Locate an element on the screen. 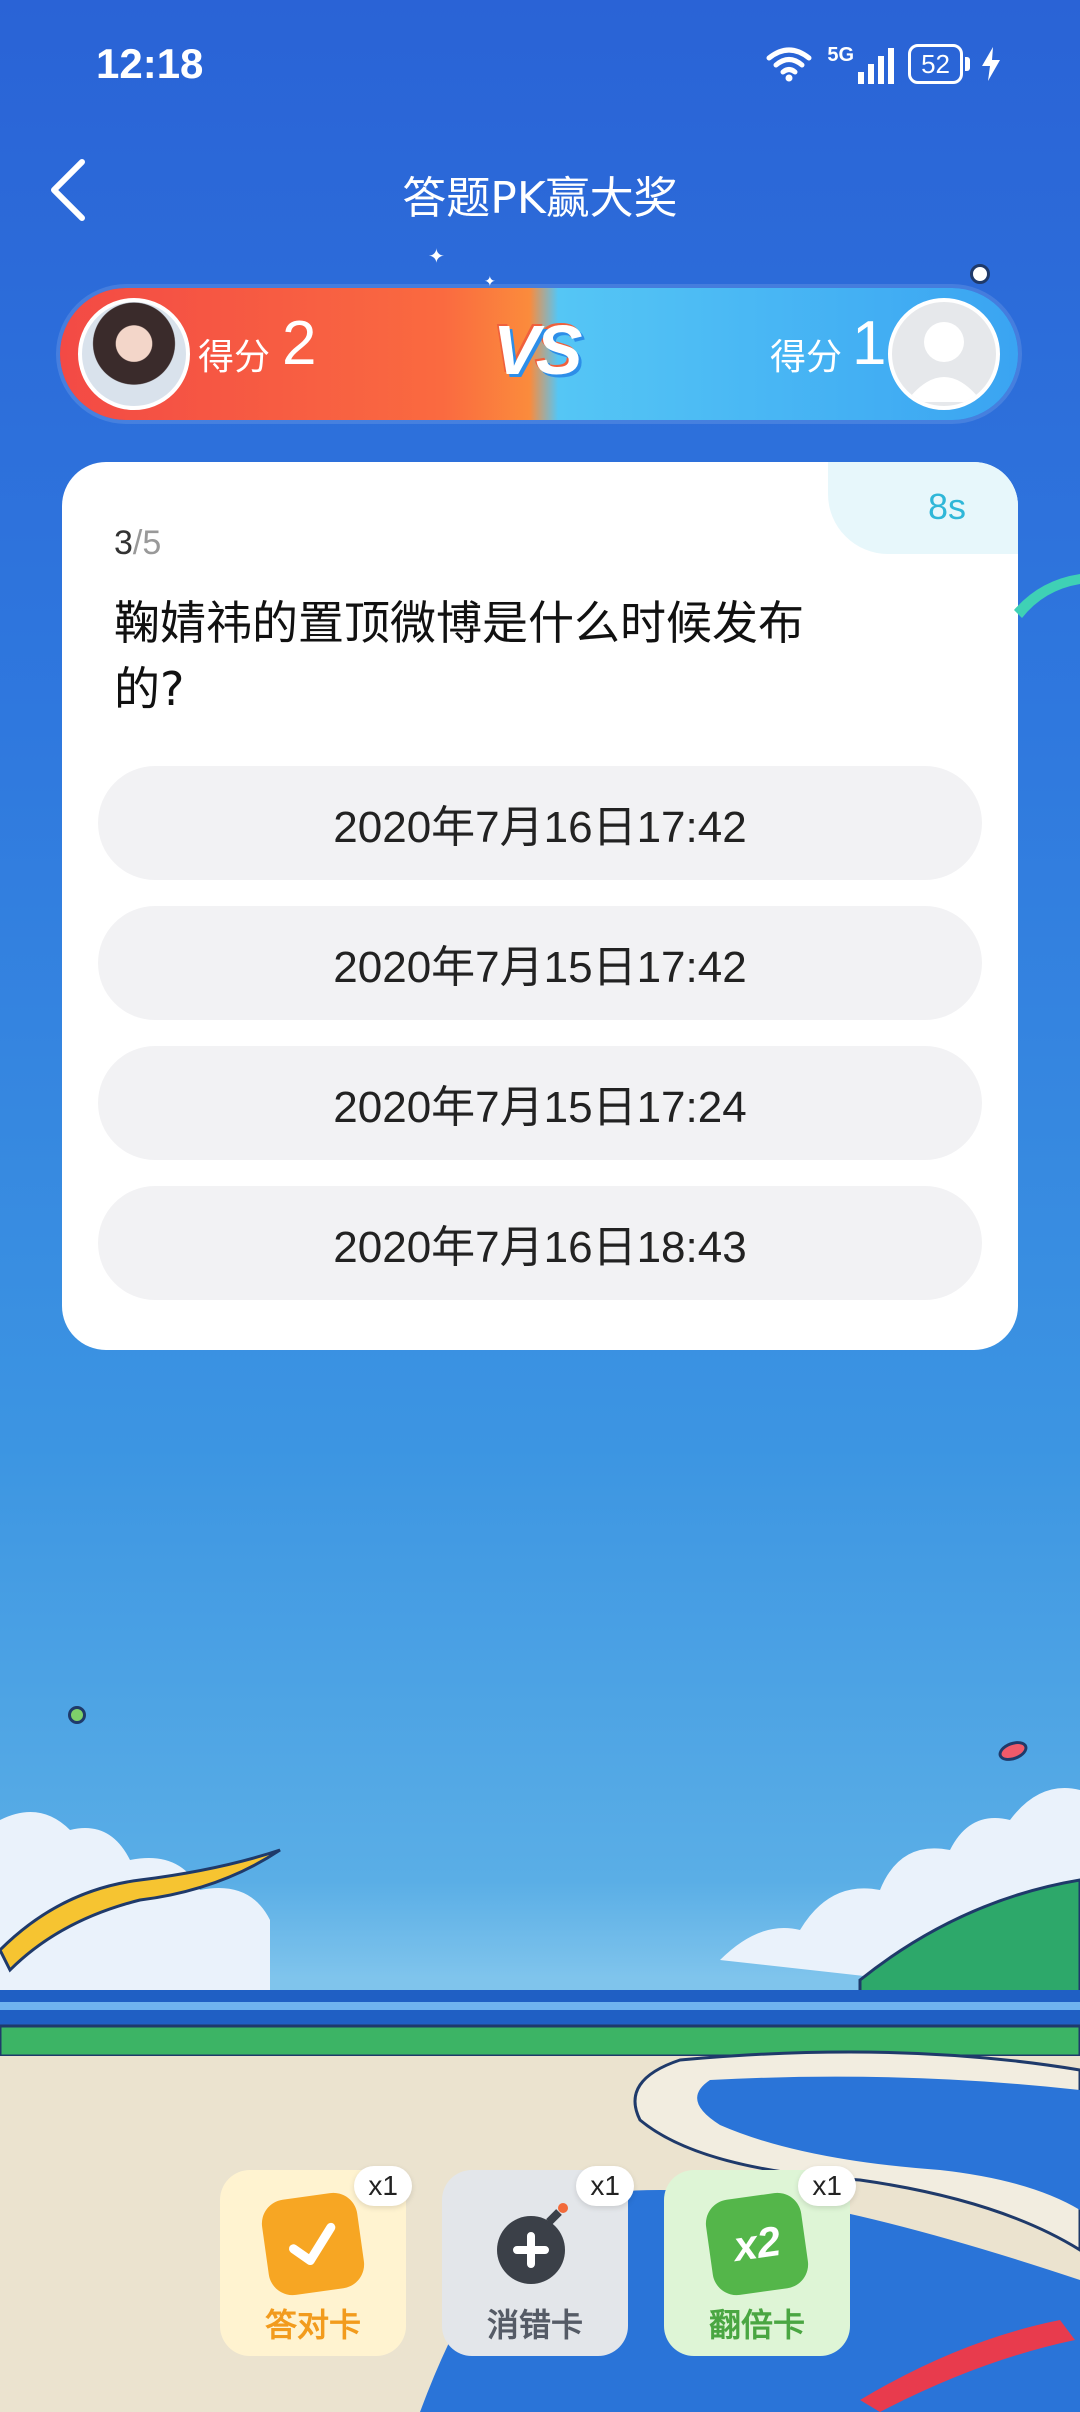 The image size is (1080, 2412). status-bar: 12:18 5G 52 is located at coordinates (540, 65).